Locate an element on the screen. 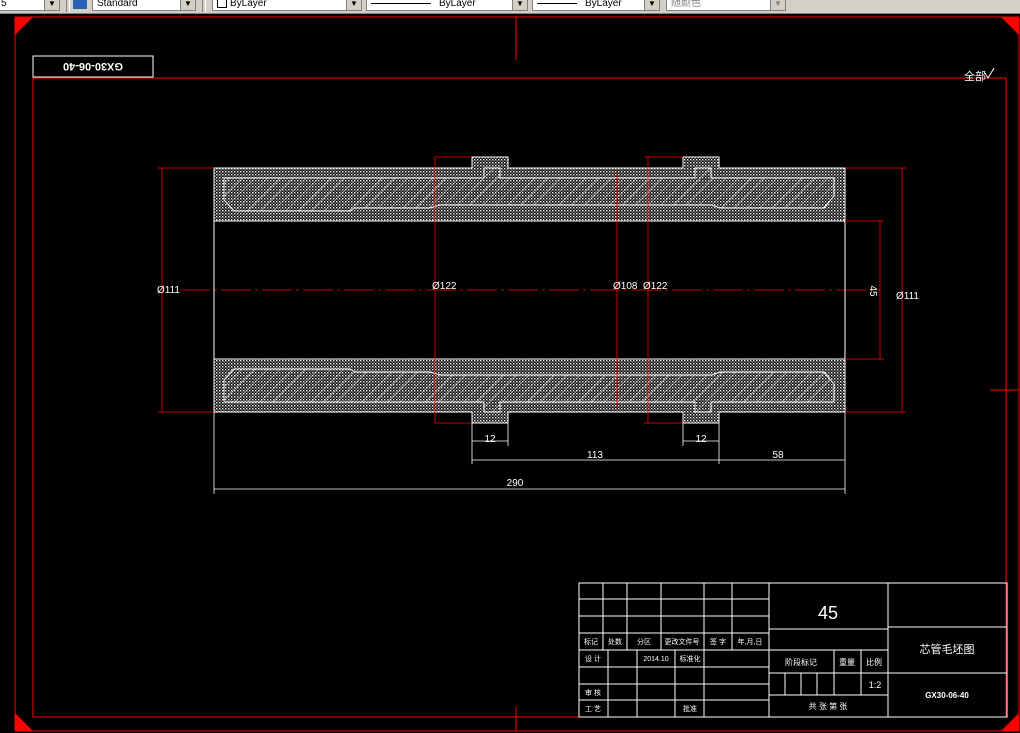  review-label: 审 核 is located at coordinates (593, 692).